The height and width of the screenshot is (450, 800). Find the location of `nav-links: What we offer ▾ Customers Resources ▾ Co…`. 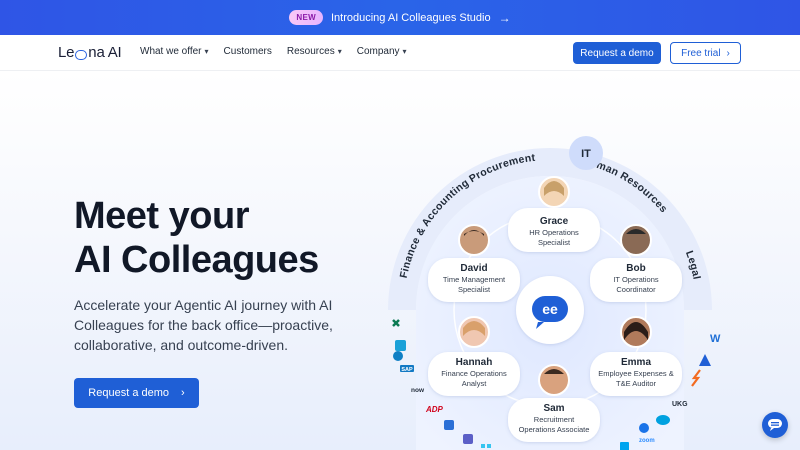

nav-links: What we offer ▾ Customers Resources ▾ Co… is located at coordinates (273, 51).